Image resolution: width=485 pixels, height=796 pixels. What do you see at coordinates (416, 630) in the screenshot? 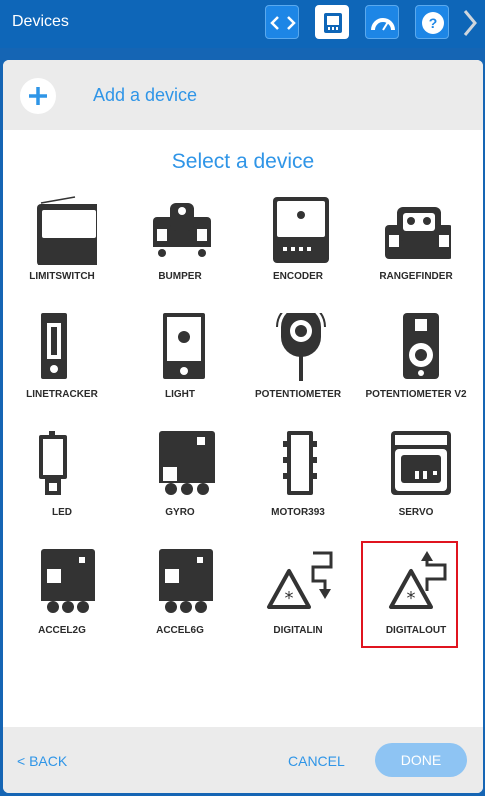
I see `device-label: DIGITALOUT` at bounding box center [416, 630].